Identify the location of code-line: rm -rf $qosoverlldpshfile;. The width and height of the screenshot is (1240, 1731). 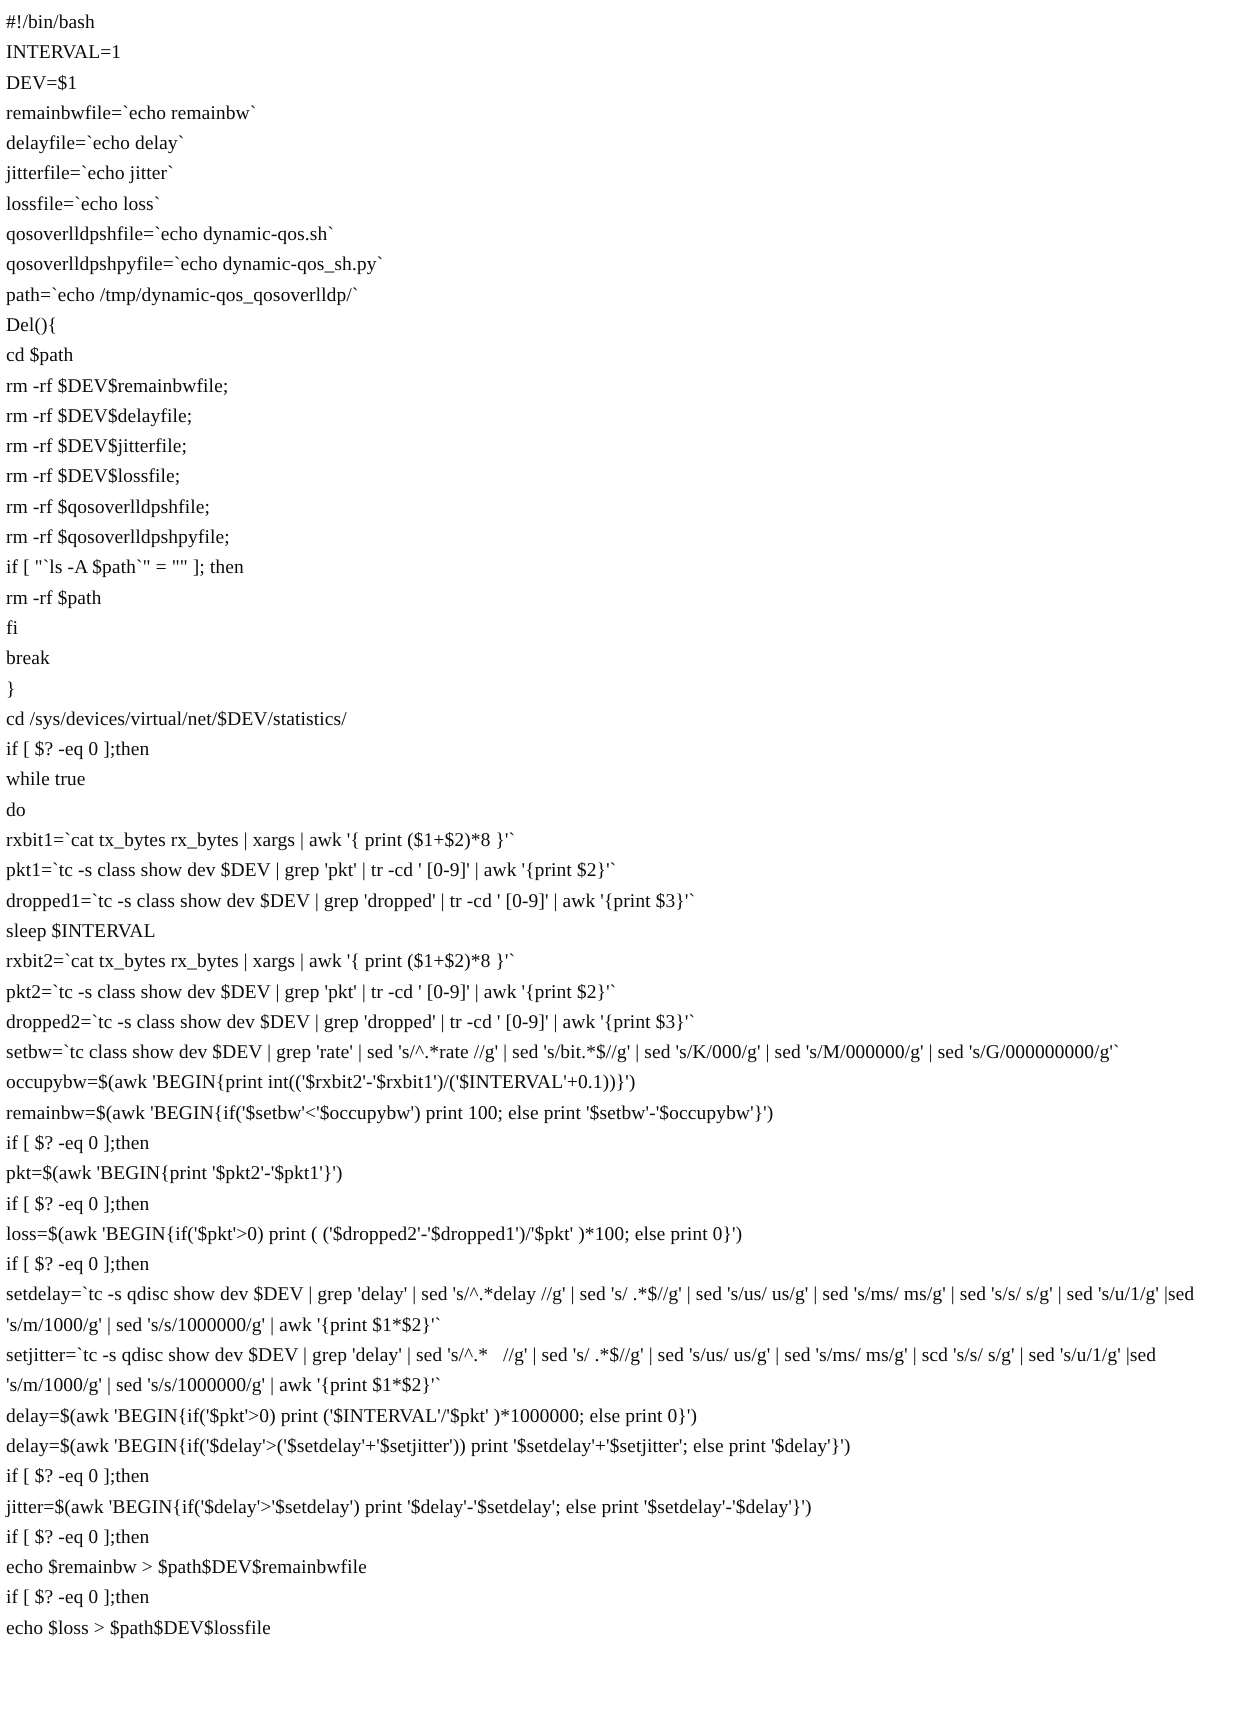
(108, 507).